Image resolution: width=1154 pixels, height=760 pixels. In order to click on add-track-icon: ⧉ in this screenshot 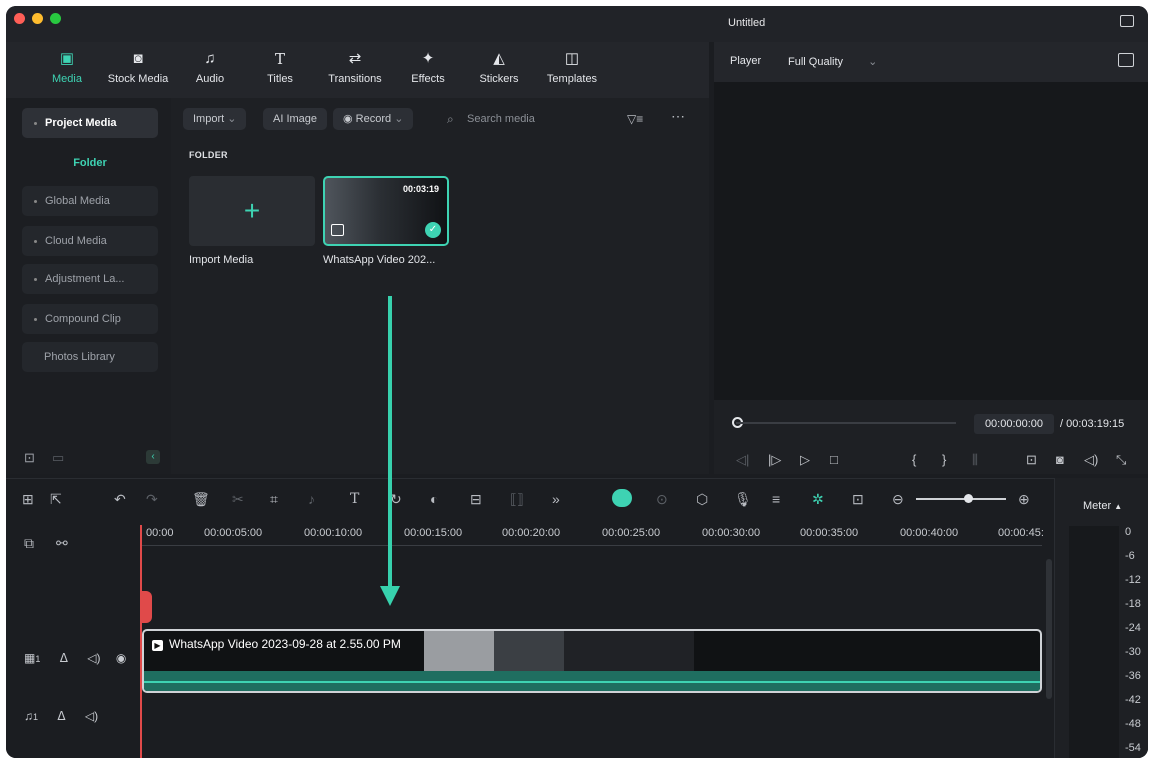, I will do `click(29, 543)`.